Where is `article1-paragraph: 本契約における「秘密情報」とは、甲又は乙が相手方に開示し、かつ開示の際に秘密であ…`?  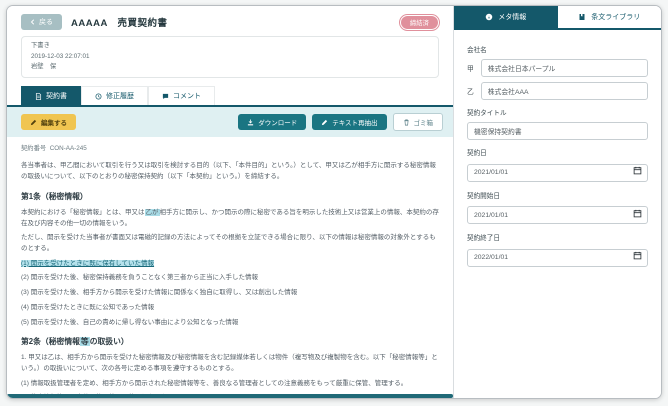 article1-paragraph: 本契約における「秘密情報」とは、甲又は乙が相手方に開示し、かつ開示の際に秘密であ… is located at coordinates (230, 218).